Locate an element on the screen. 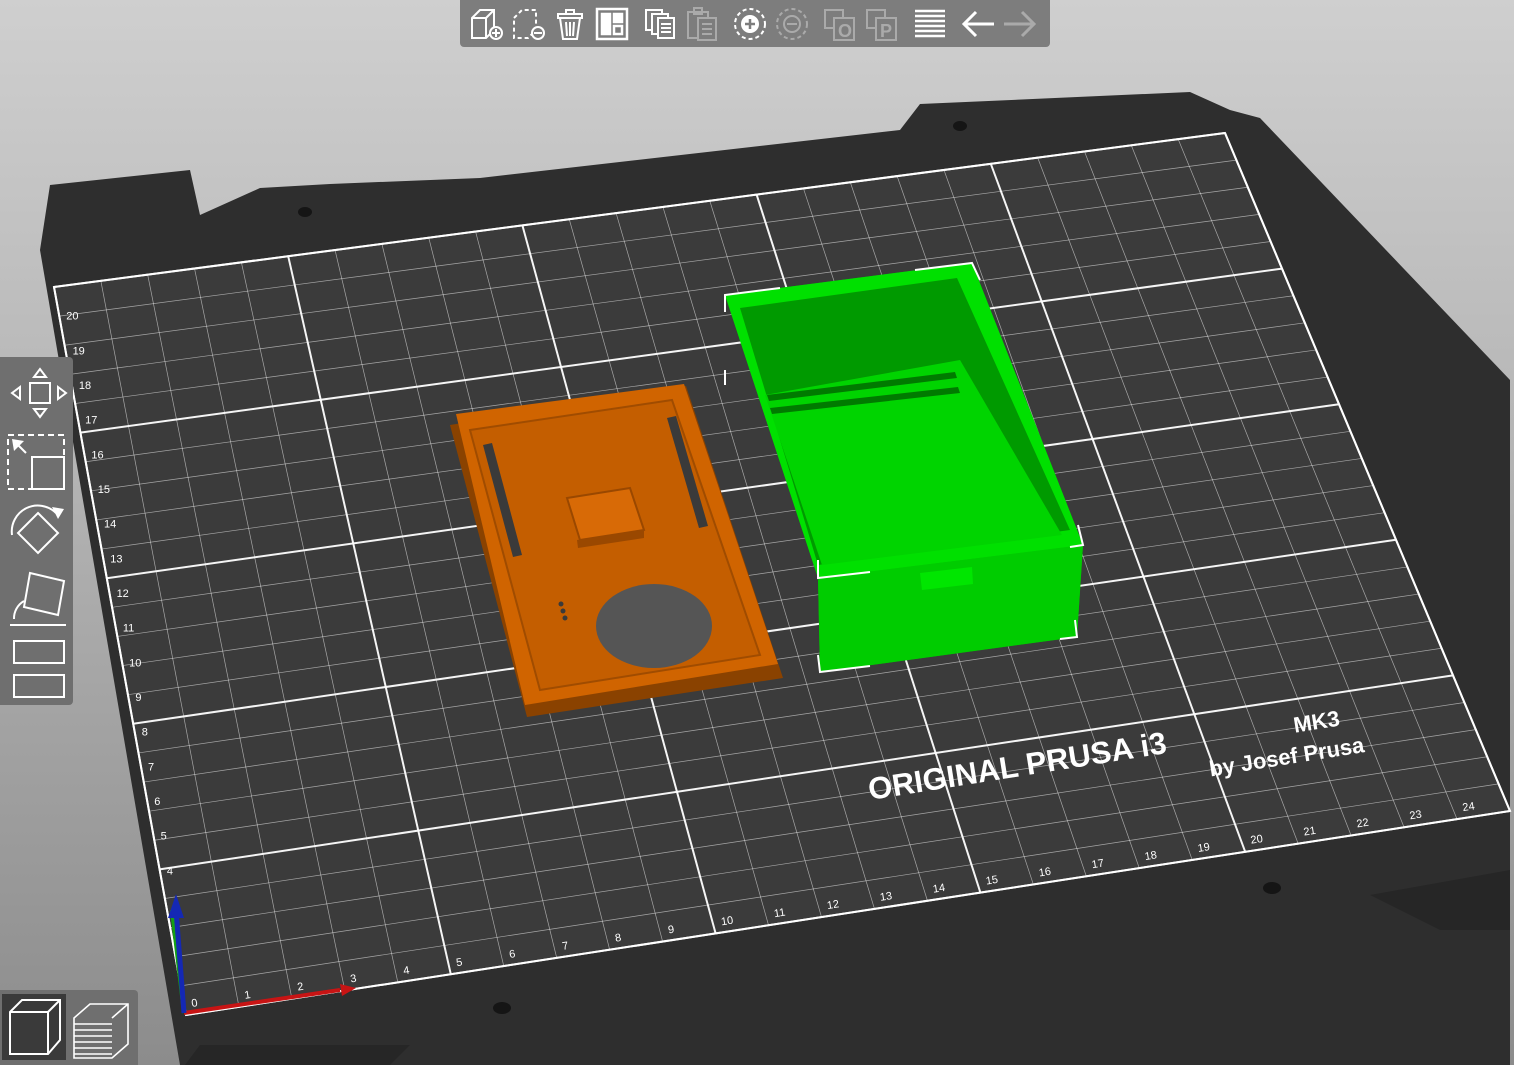 The height and width of the screenshot is (1065, 1514). x-tick-label: 18 is located at coordinates (1151, 856).